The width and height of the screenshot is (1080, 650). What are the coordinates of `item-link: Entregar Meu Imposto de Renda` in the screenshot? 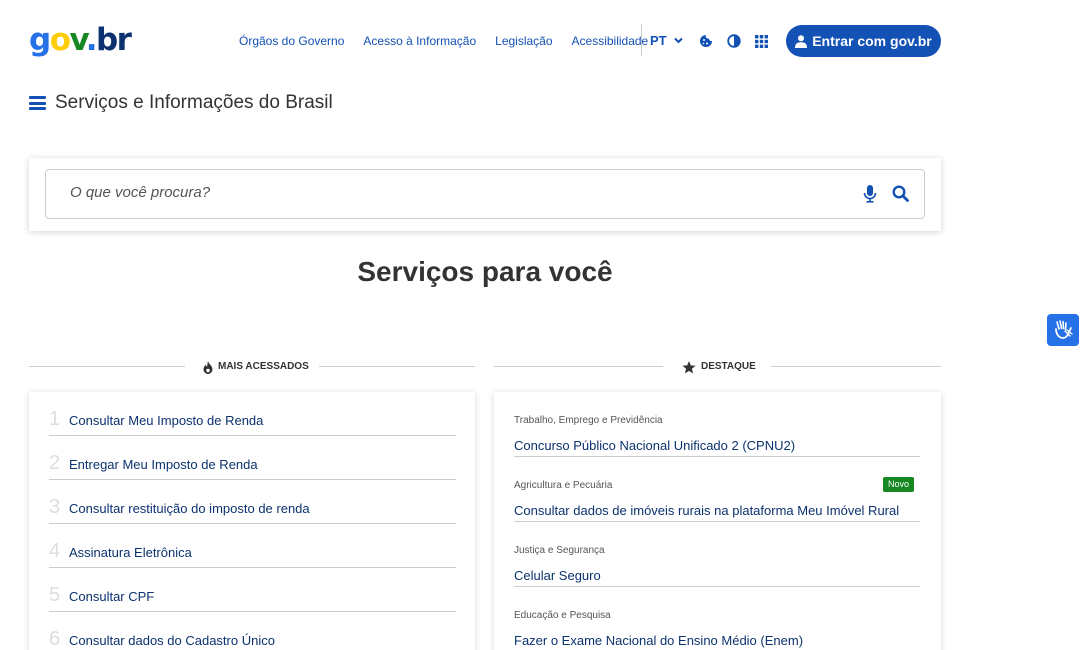 It's located at (163, 464).